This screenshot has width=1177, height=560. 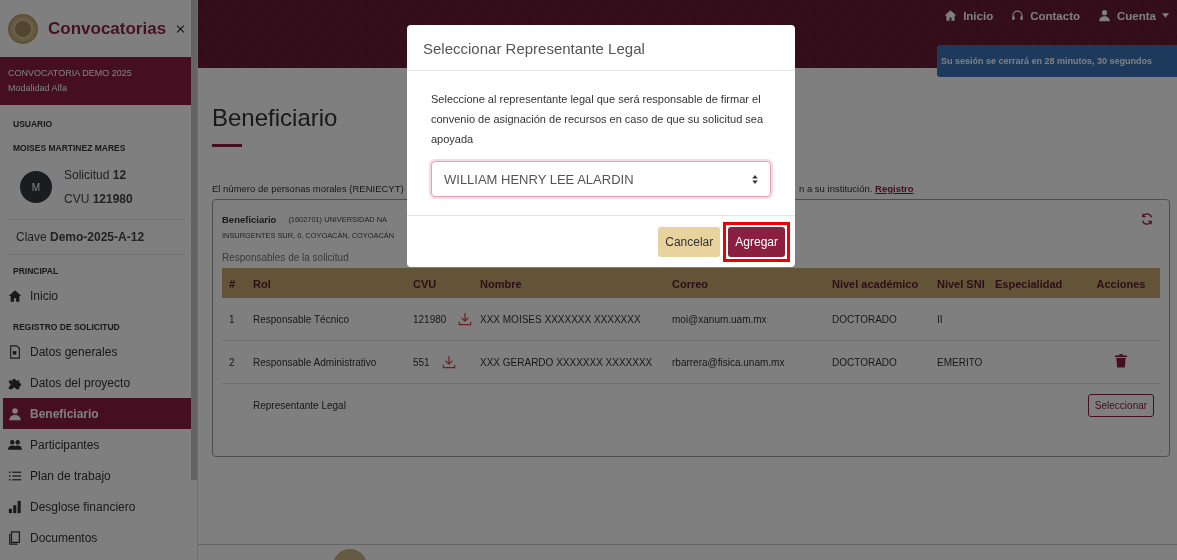 What do you see at coordinates (755, 179) in the screenshot?
I see `updown-icon` at bounding box center [755, 179].